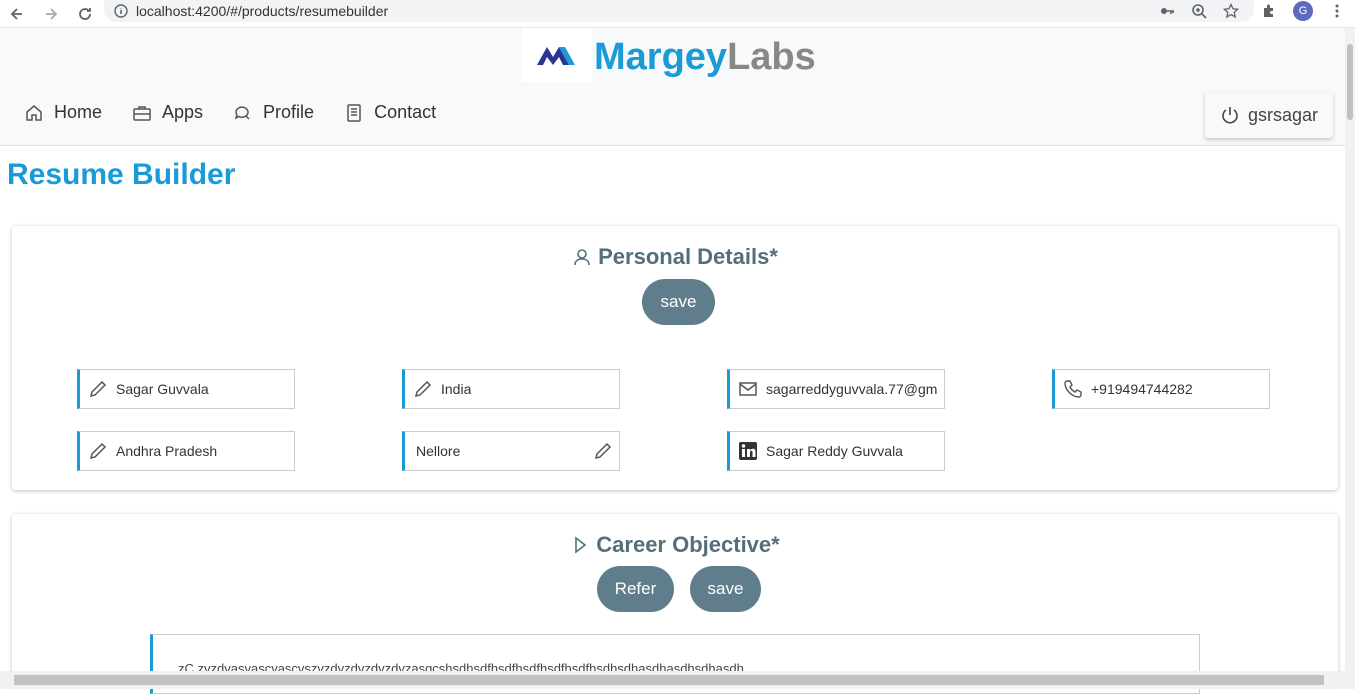 The width and height of the screenshot is (1355, 694). What do you see at coordinates (679, 11) in the screenshot?
I see `address-bar: localhost:4200/#/products/resumebuilder` at bounding box center [679, 11].